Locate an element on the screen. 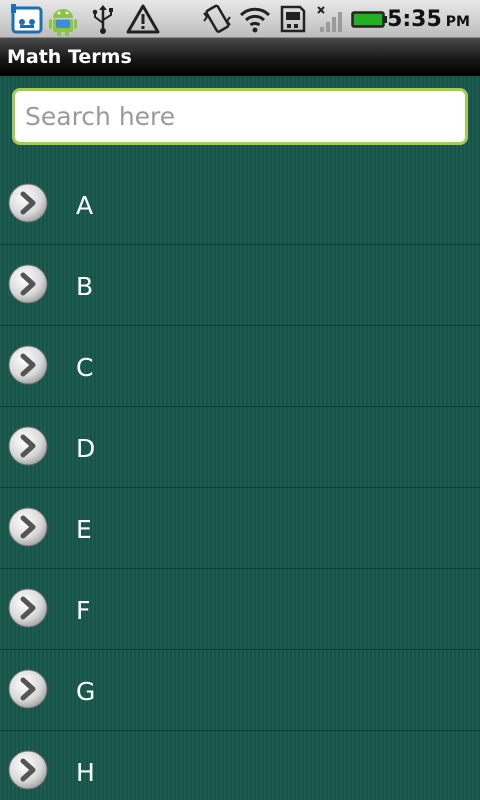 The width and height of the screenshot is (480, 800). android-icon is located at coordinates (63, 22).